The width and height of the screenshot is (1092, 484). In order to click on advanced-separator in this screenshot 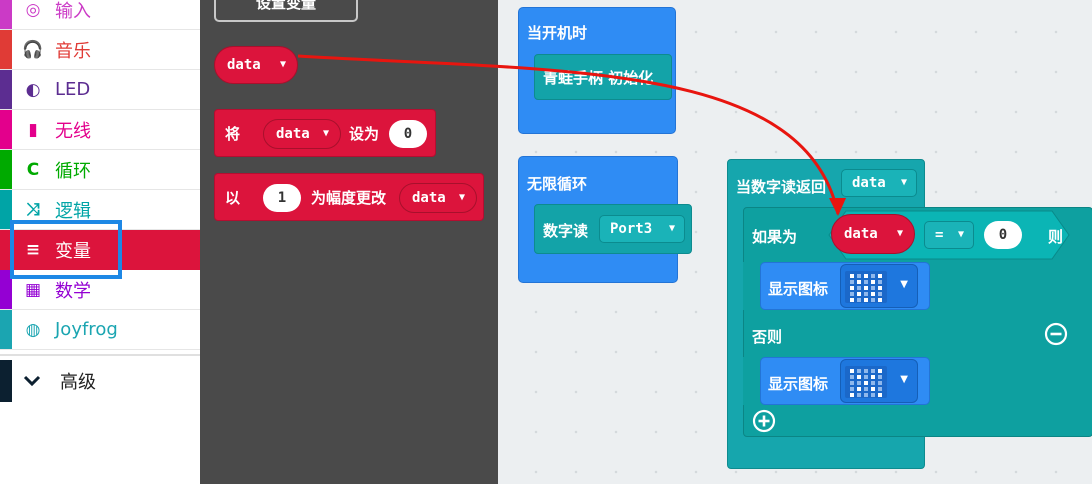, I will do `click(100, 355)`.